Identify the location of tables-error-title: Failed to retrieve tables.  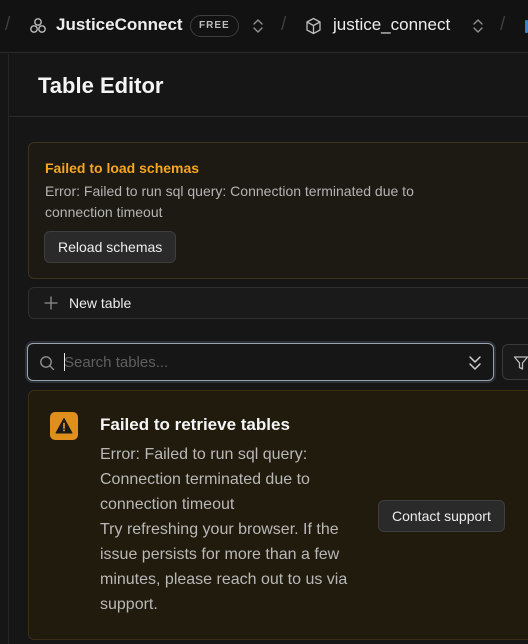
(195, 424).